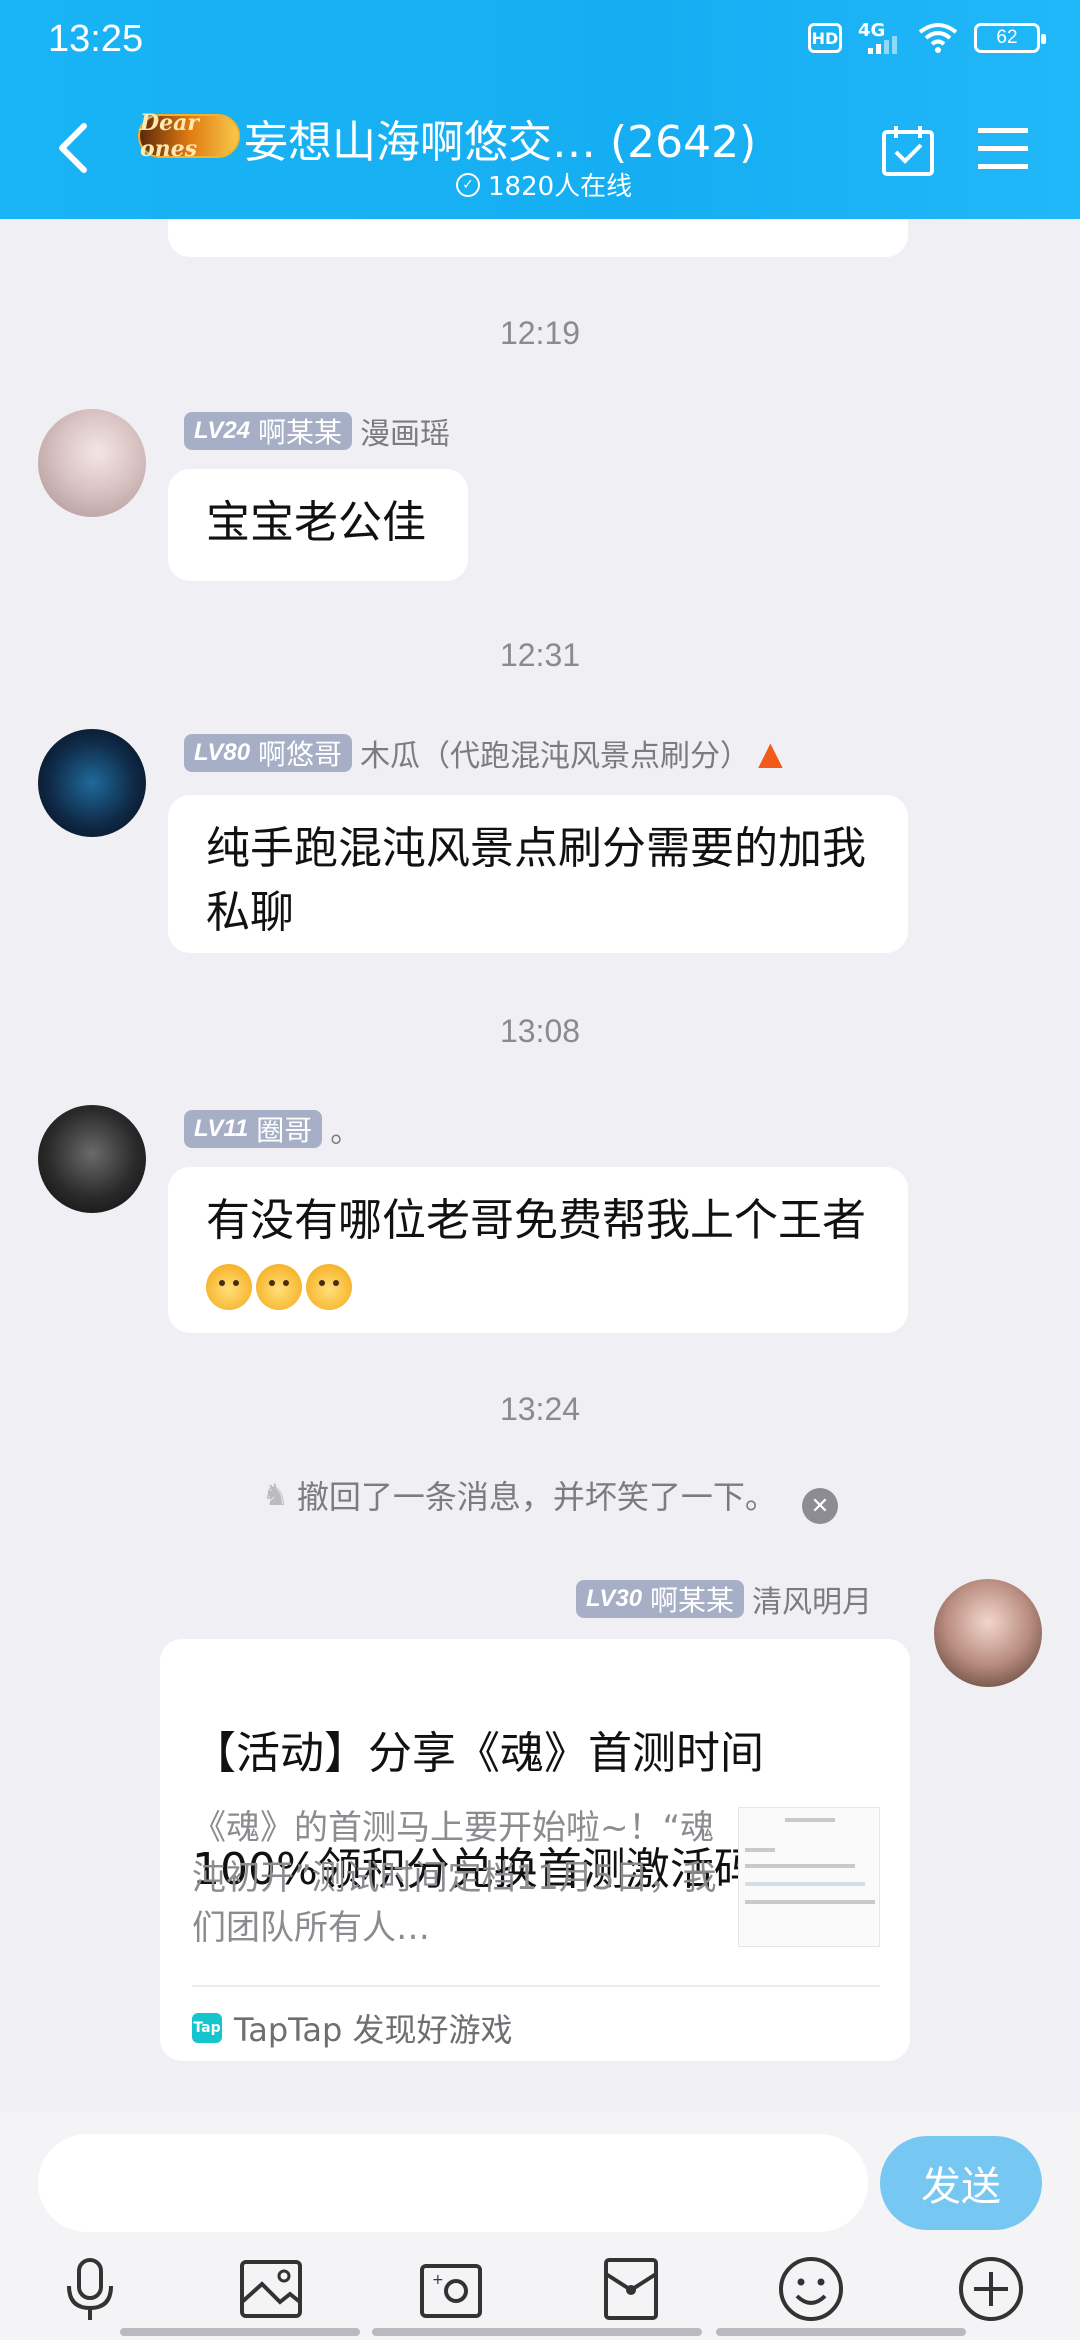 This screenshot has height=2340, width=1080. Describe the element at coordinates (345, 1129) in the screenshot. I see `sender-nickname: 。` at that location.